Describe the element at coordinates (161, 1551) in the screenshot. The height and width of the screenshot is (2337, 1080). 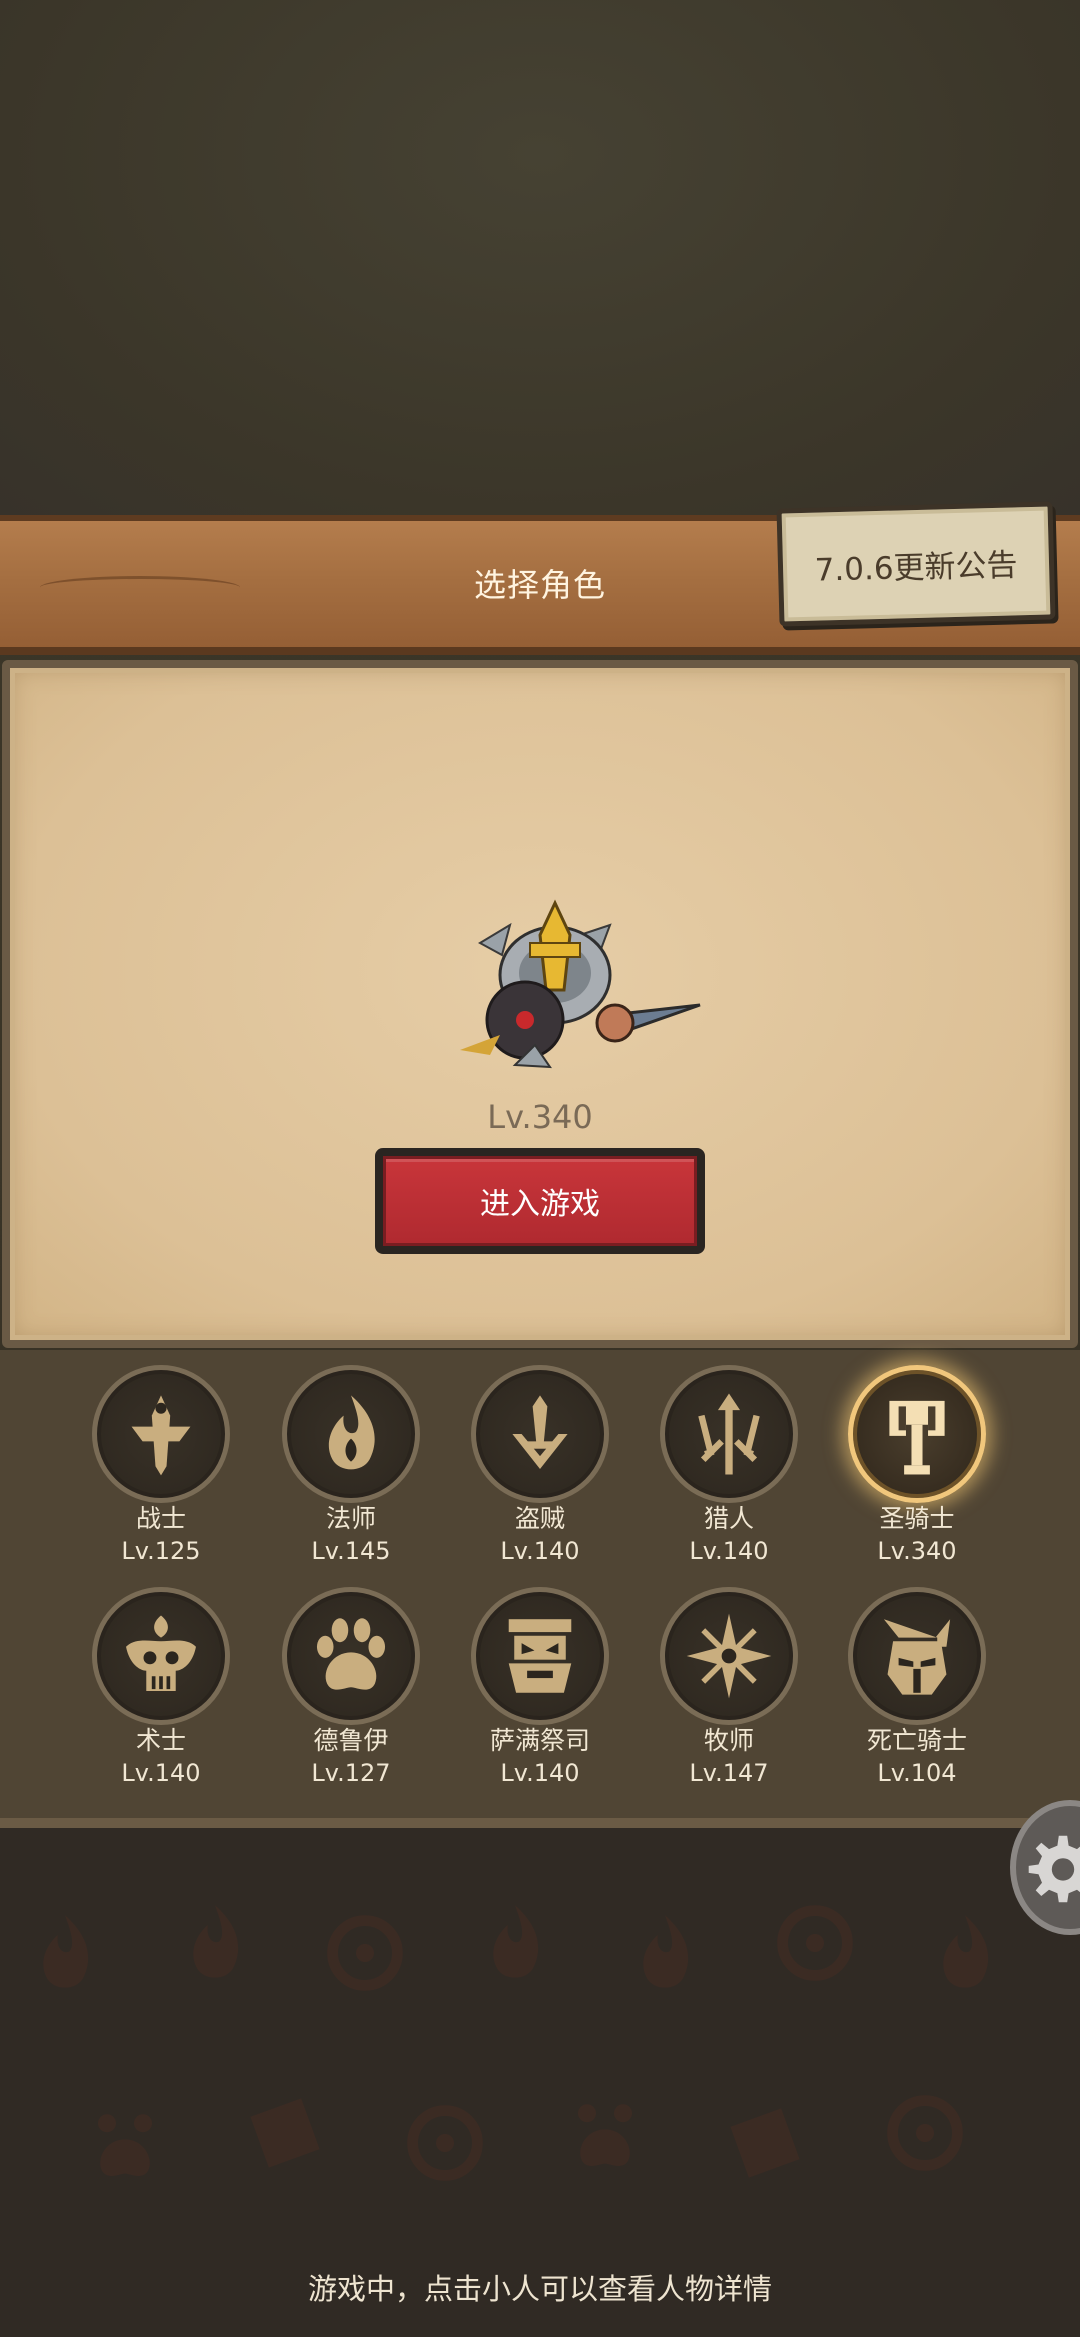
I see `class-level: Lv.125` at that location.